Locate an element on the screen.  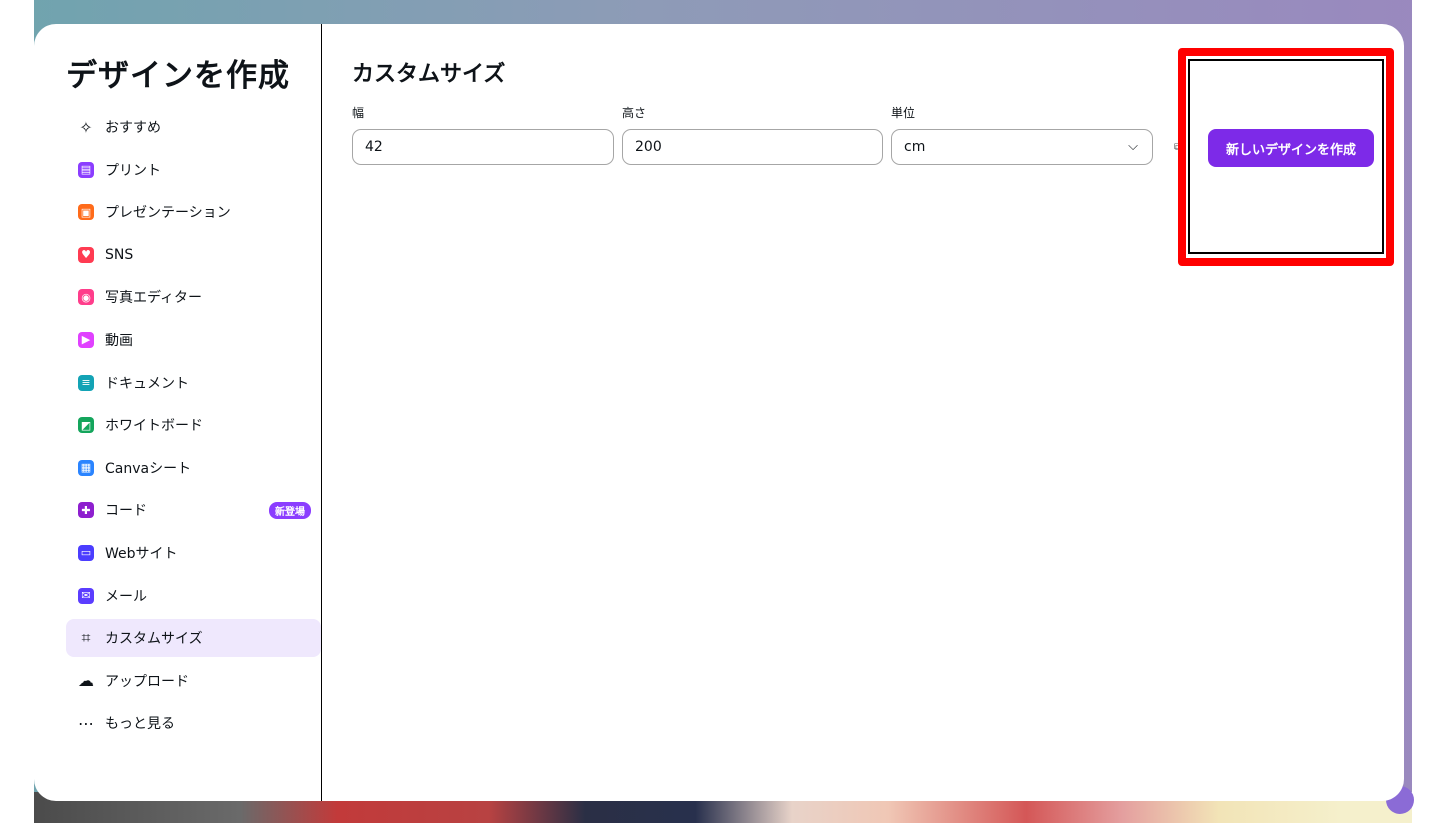
height-label: 高さ is located at coordinates (634, 113).